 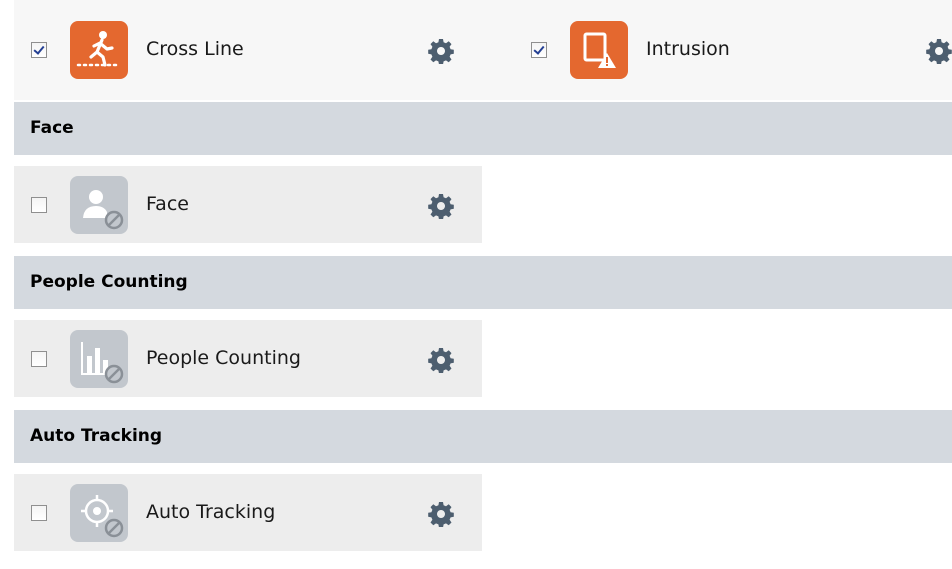 I want to click on function-row-auto-tracking: Auto Tracking, so click(x=248, y=512).